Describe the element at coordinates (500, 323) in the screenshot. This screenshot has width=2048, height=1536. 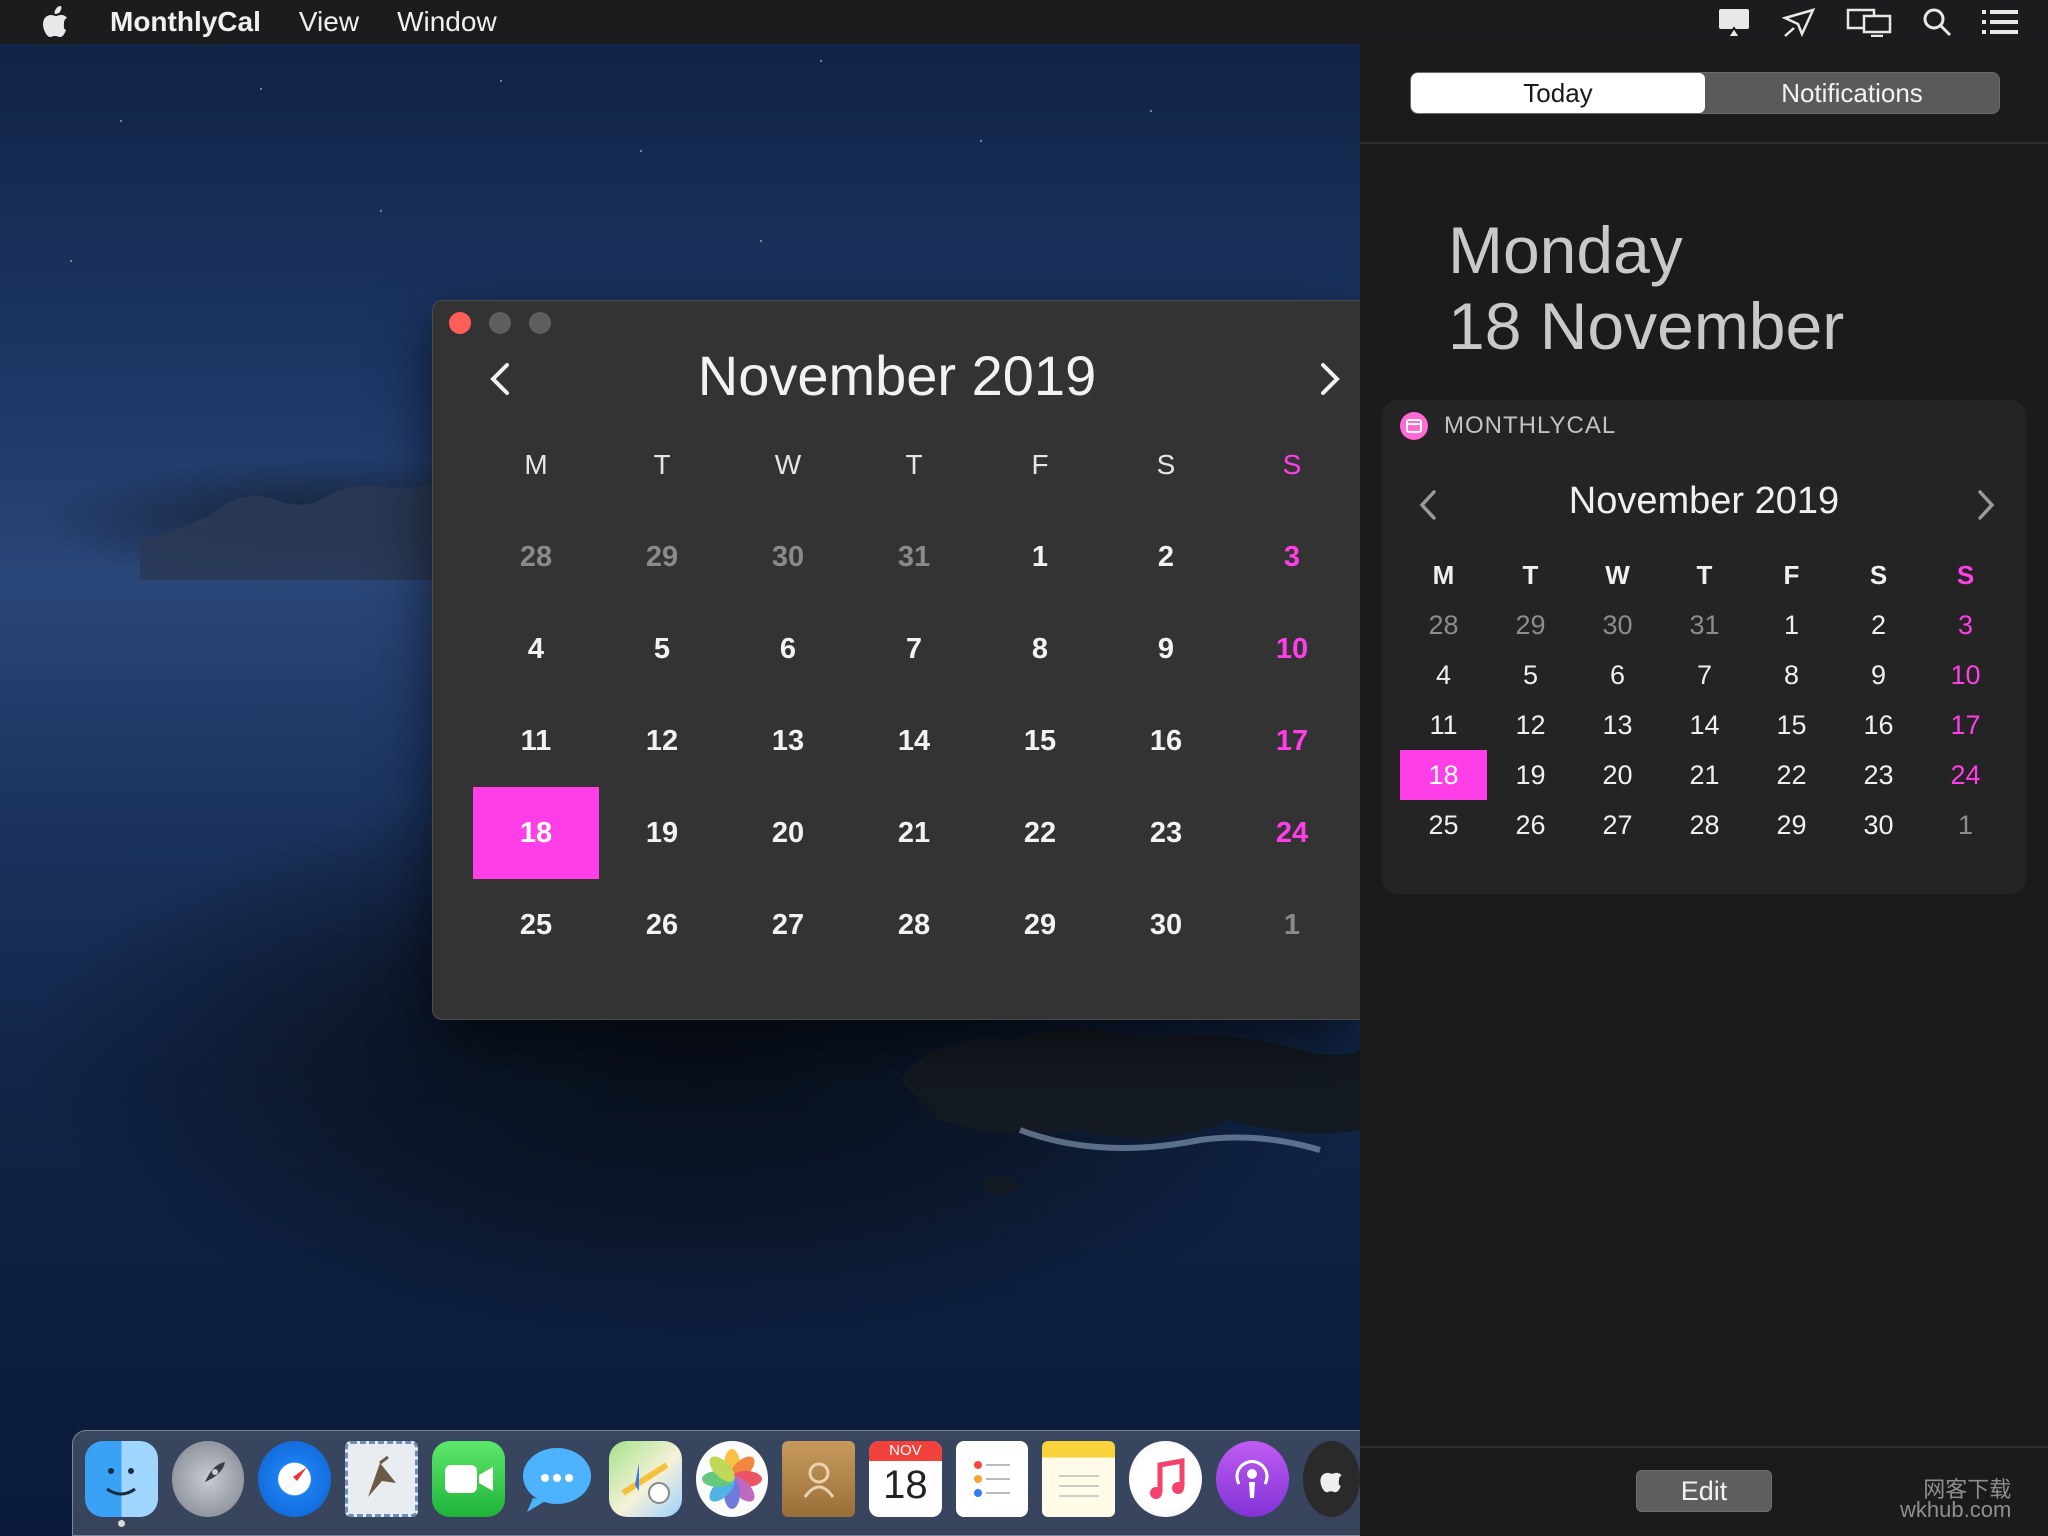
I see `window-minimize-button` at that location.